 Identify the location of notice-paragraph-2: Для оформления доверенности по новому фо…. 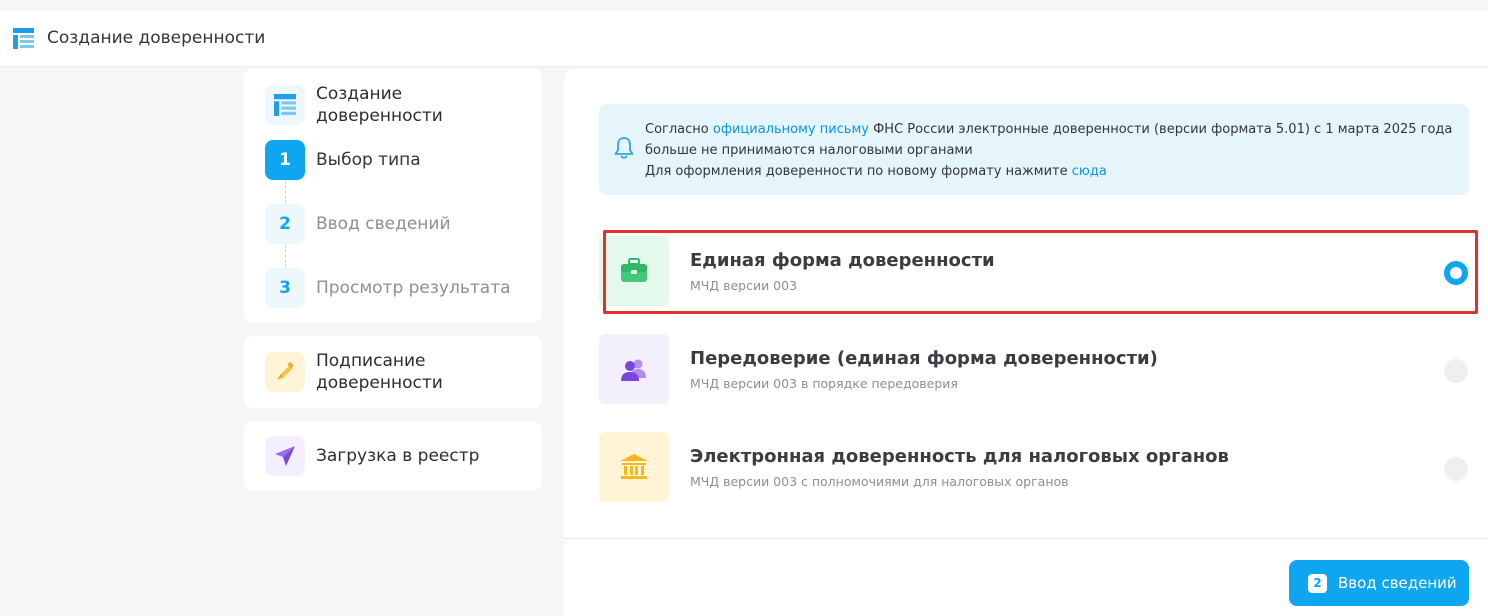
(1052, 171).